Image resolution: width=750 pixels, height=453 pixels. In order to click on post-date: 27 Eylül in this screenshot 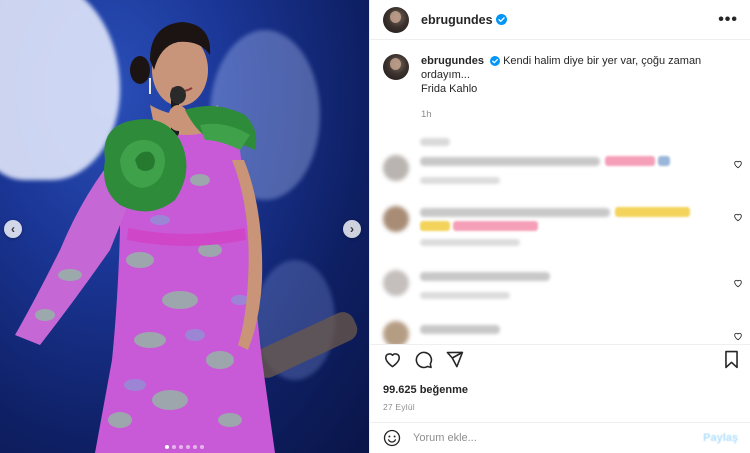, I will do `click(399, 407)`.